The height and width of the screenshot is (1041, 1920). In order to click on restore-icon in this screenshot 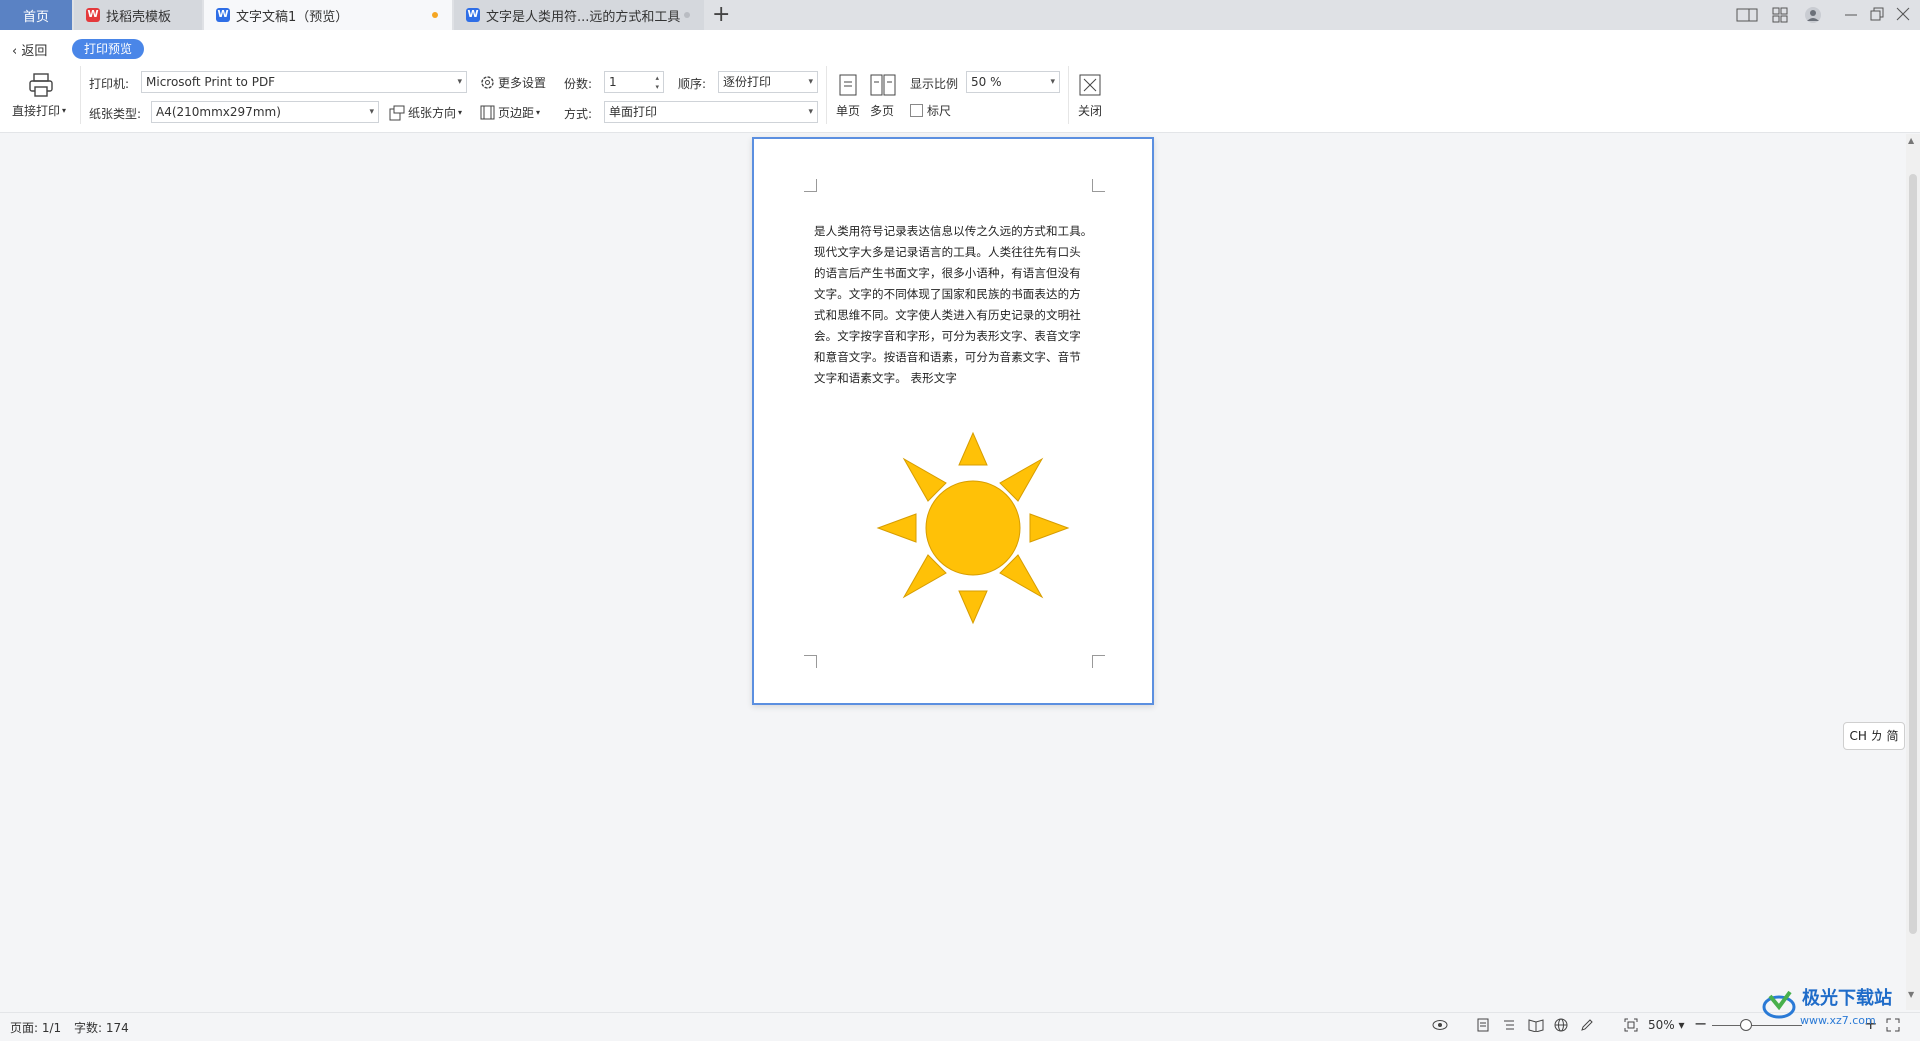, I will do `click(1877, 14)`.